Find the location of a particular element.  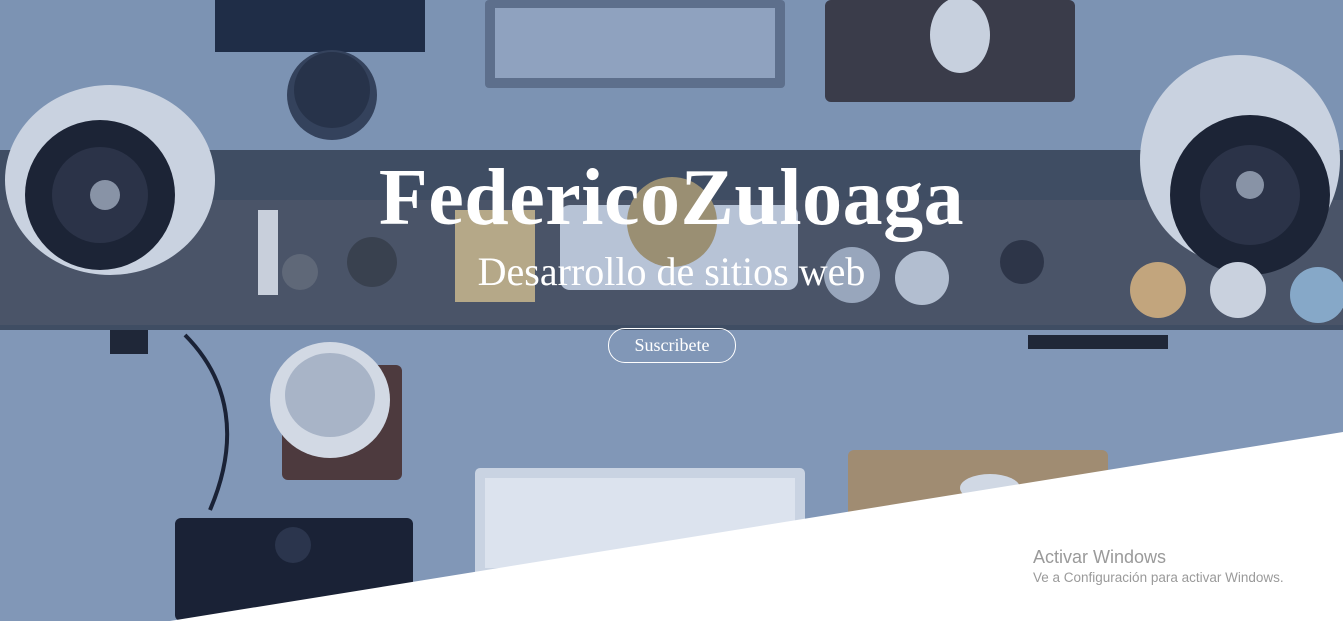

hero-title: FedericoZuloaga is located at coordinates (671, 198).